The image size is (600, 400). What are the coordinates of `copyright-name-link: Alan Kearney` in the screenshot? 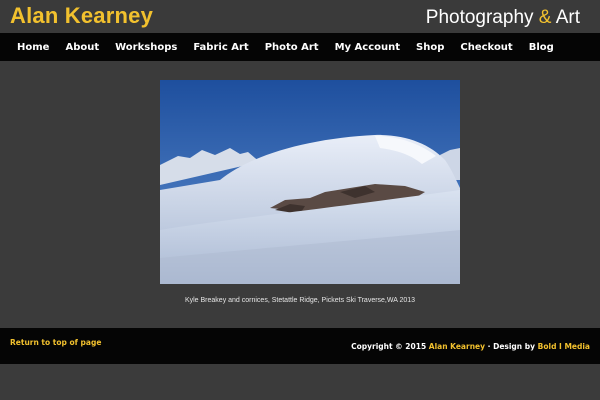 It's located at (457, 346).